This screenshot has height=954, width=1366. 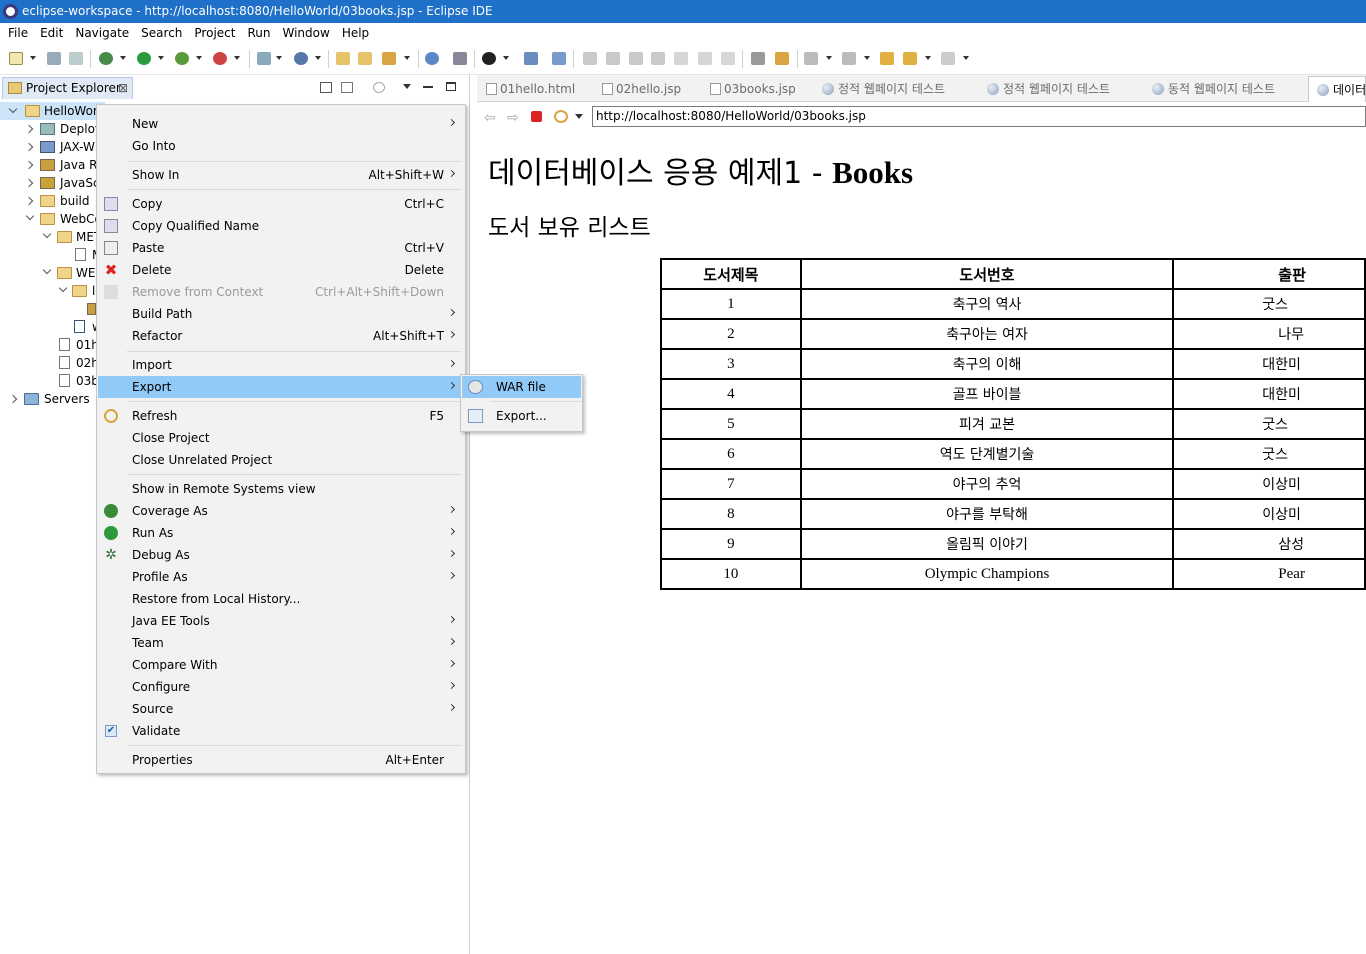 I want to click on collapse-all-icon, so click(x=326, y=87).